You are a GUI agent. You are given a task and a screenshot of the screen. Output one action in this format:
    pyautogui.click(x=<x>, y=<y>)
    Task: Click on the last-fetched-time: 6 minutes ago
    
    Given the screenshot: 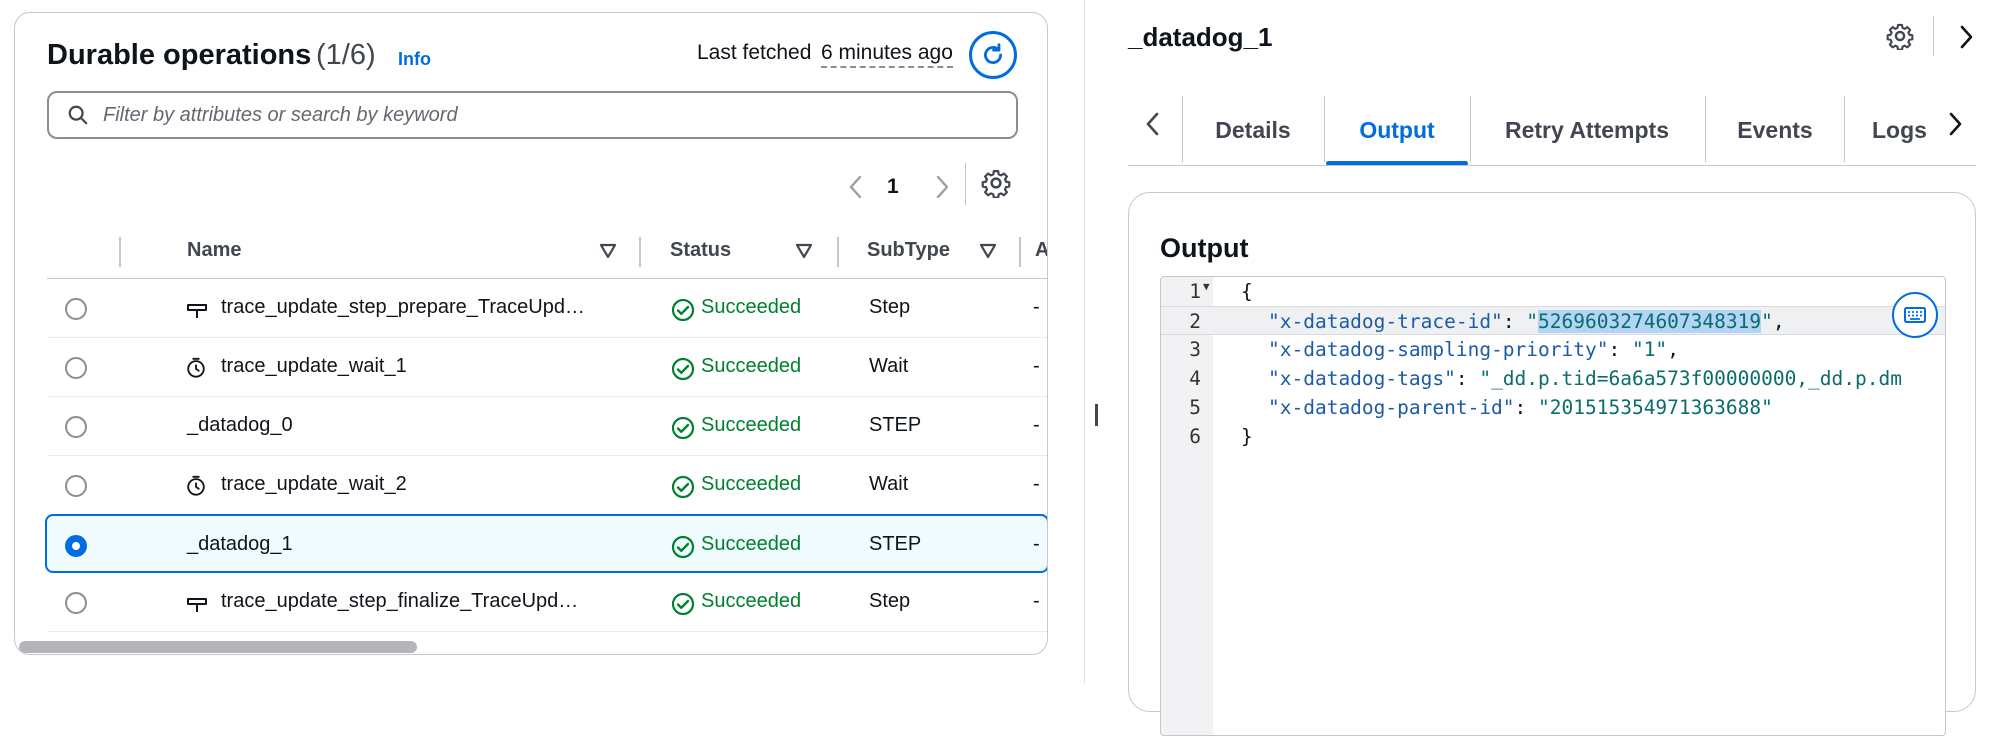 What is the action you would take?
    pyautogui.click(x=887, y=54)
    